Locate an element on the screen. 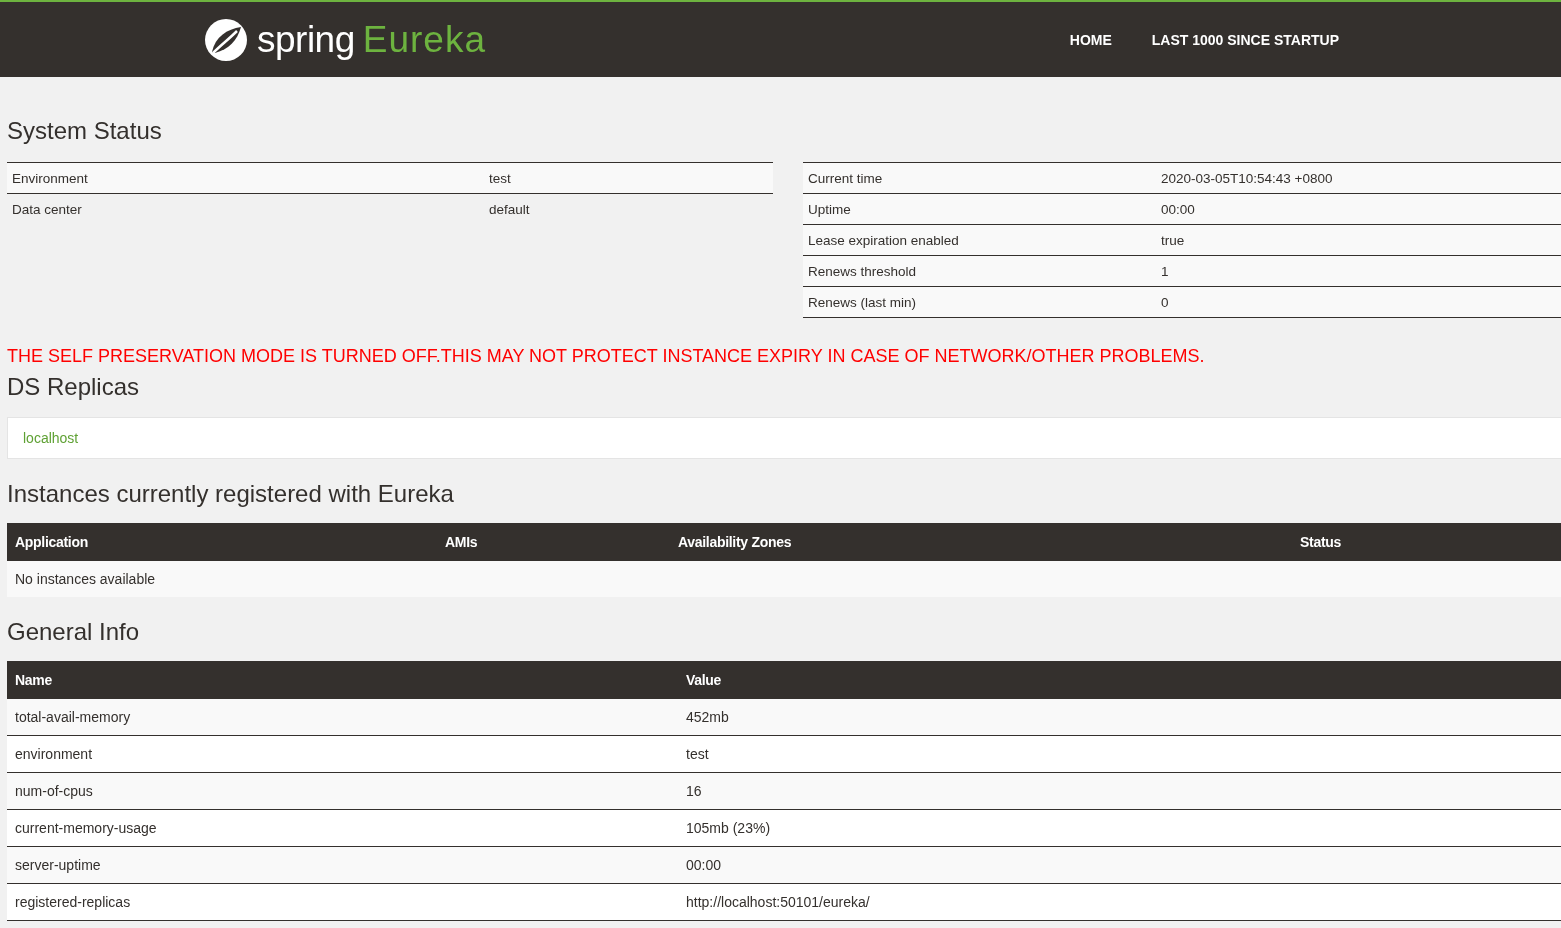 This screenshot has width=1561, height=928. table-cell-text: Uptime is located at coordinates (830, 209).